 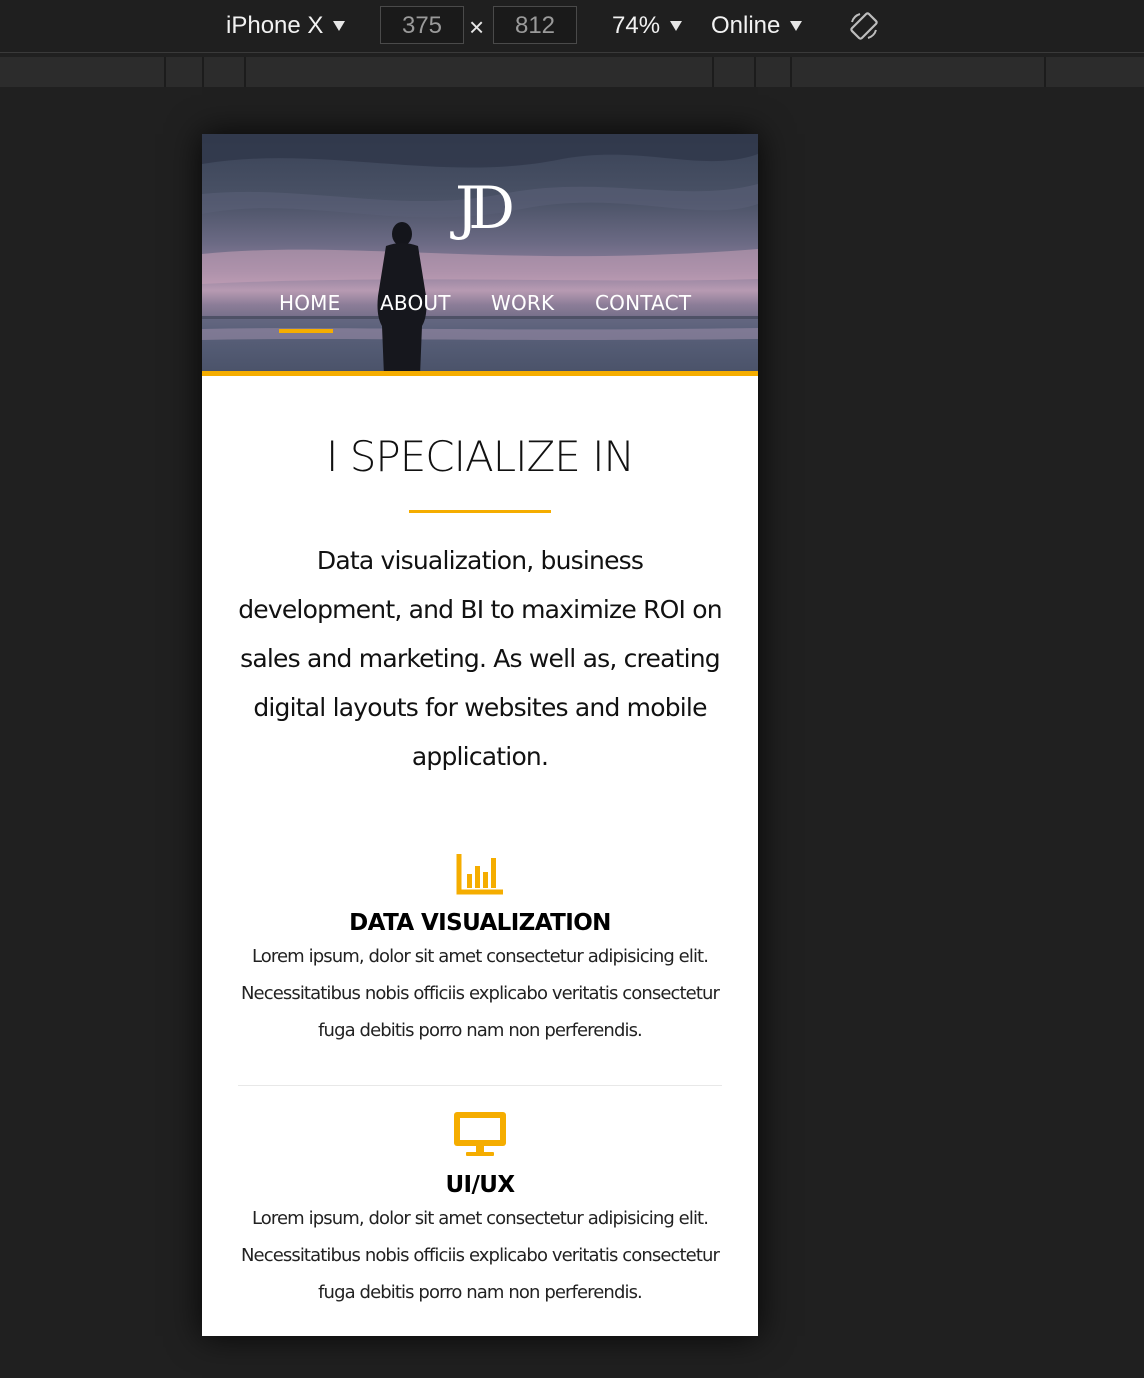 What do you see at coordinates (479, 874) in the screenshot?
I see `bar-chart-icon` at bounding box center [479, 874].